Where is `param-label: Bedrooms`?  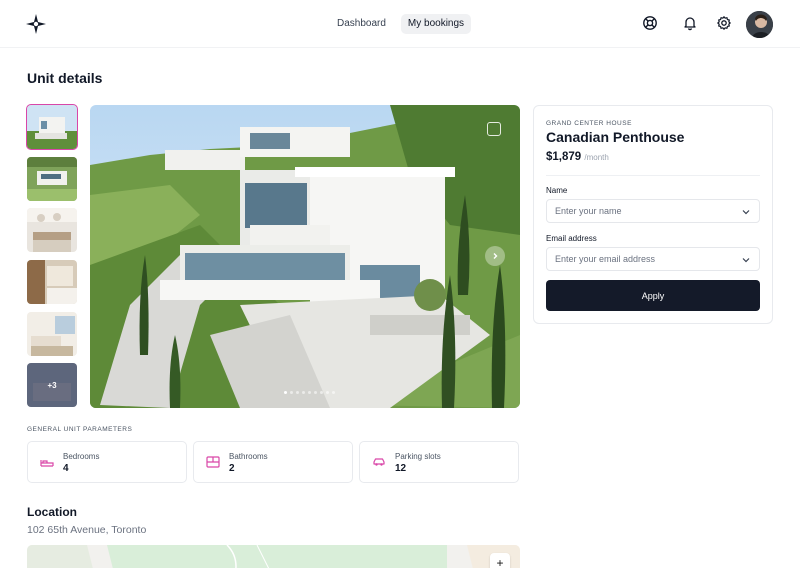
param-label: Bedrooms is located at coordinates (81, 456).